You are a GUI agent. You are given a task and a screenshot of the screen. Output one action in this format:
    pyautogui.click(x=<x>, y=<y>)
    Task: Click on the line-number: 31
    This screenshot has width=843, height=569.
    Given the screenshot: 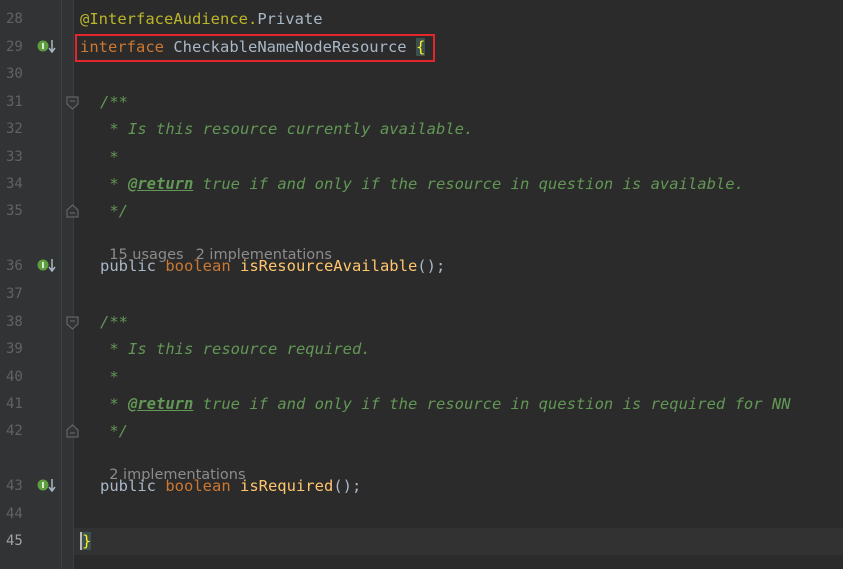 What is the action you would take?
    pyautogui.click(x=14, y=102)
    